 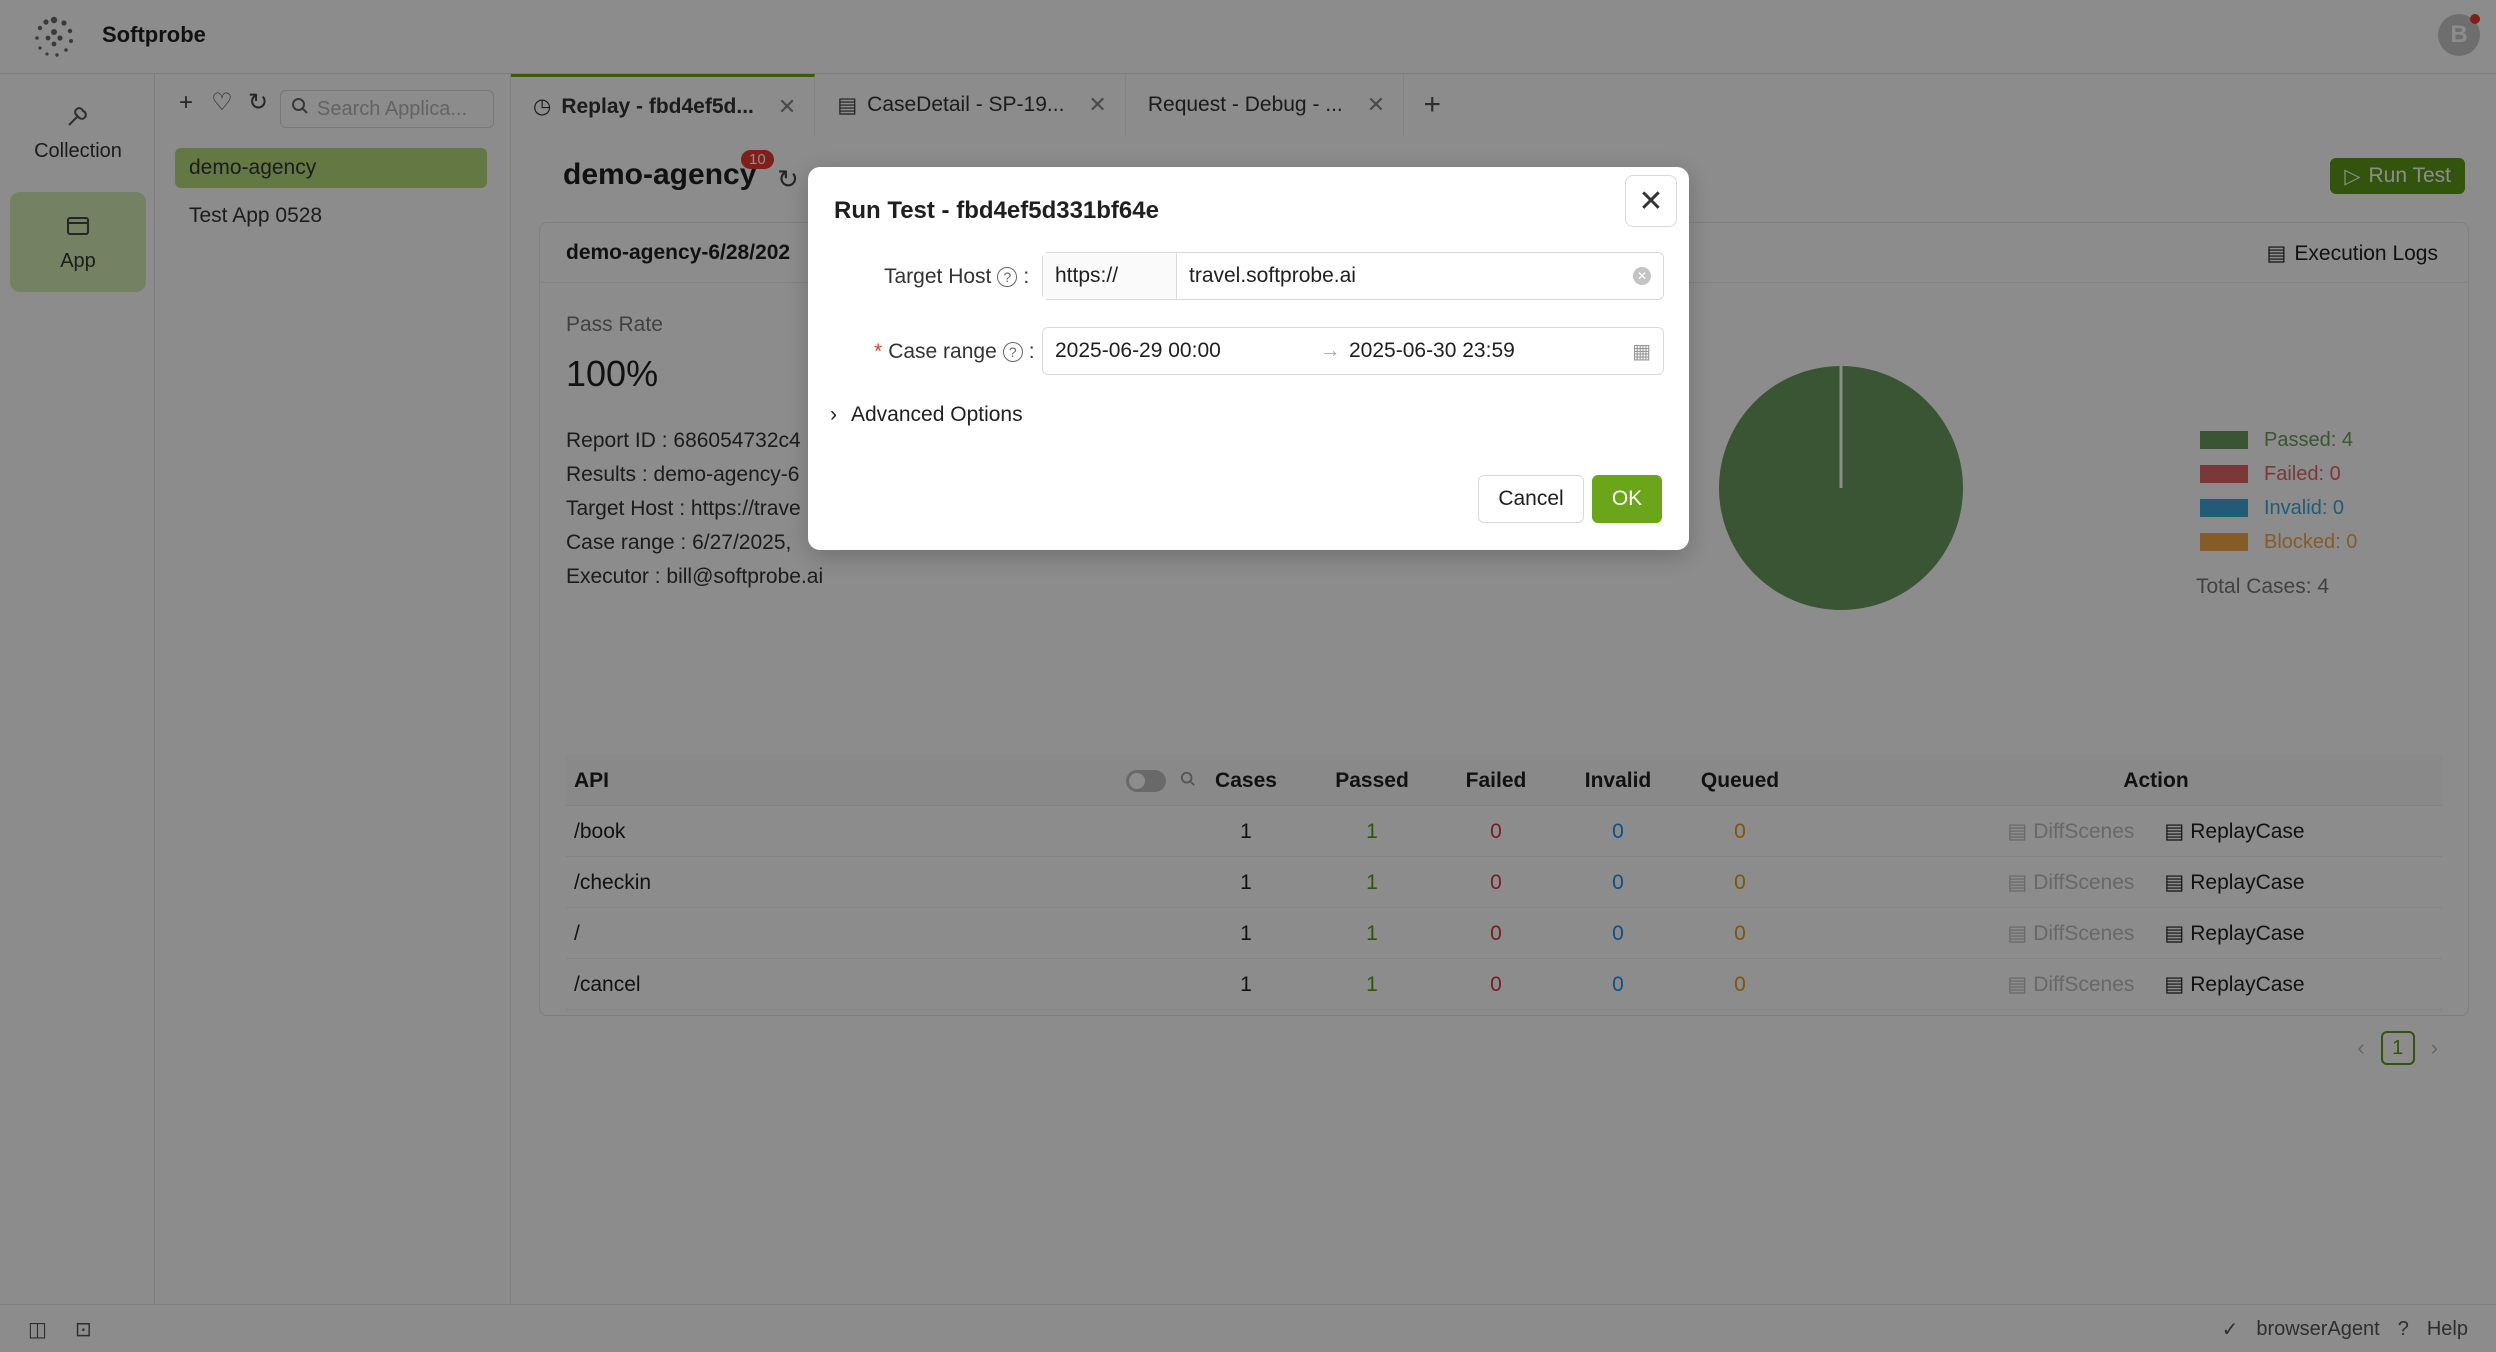 I want to click on advanced-options-toggle: › Advanced Options, so click(x=926, y=415).